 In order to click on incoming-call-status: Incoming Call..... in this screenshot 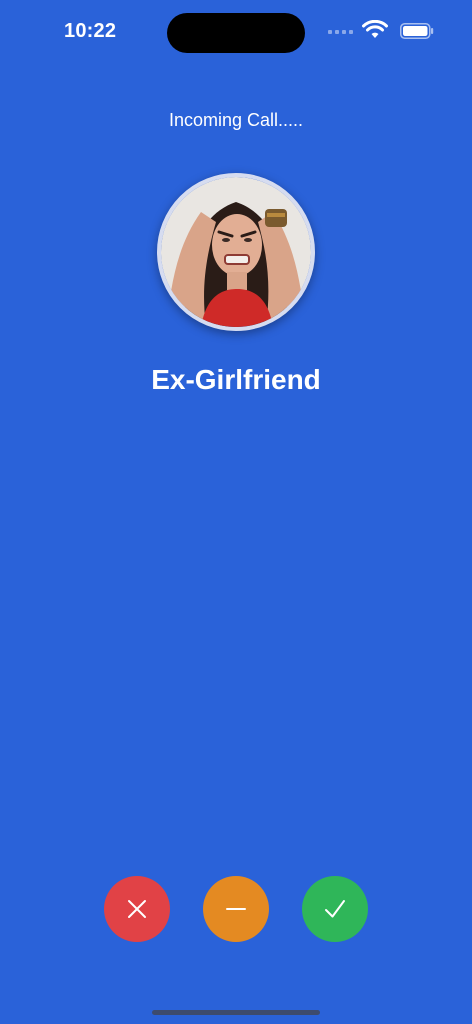, I will do `click(236, 120)`.